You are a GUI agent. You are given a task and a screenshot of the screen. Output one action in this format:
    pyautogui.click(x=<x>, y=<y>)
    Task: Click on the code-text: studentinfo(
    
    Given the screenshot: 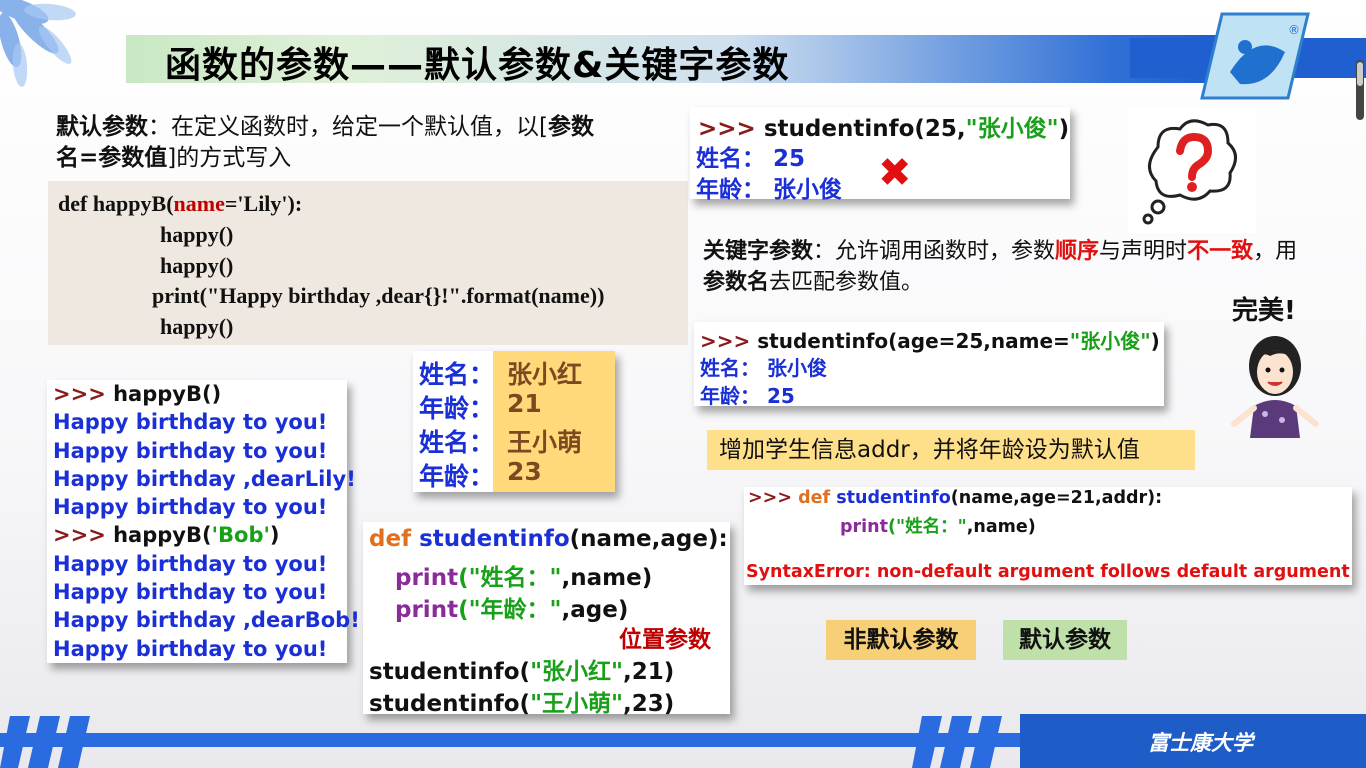 What is the action you would take?
    pyautogui.click(x=450, y=672)
    